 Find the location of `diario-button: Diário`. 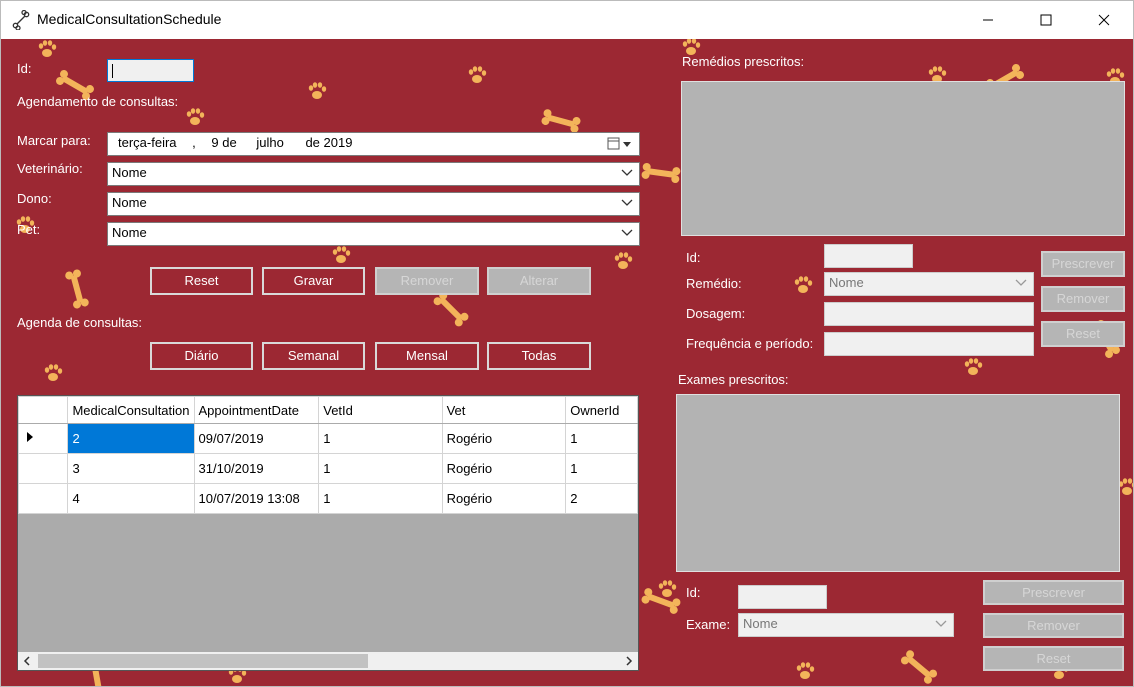

diario-button: Diário is located at coordinates (201, 356).